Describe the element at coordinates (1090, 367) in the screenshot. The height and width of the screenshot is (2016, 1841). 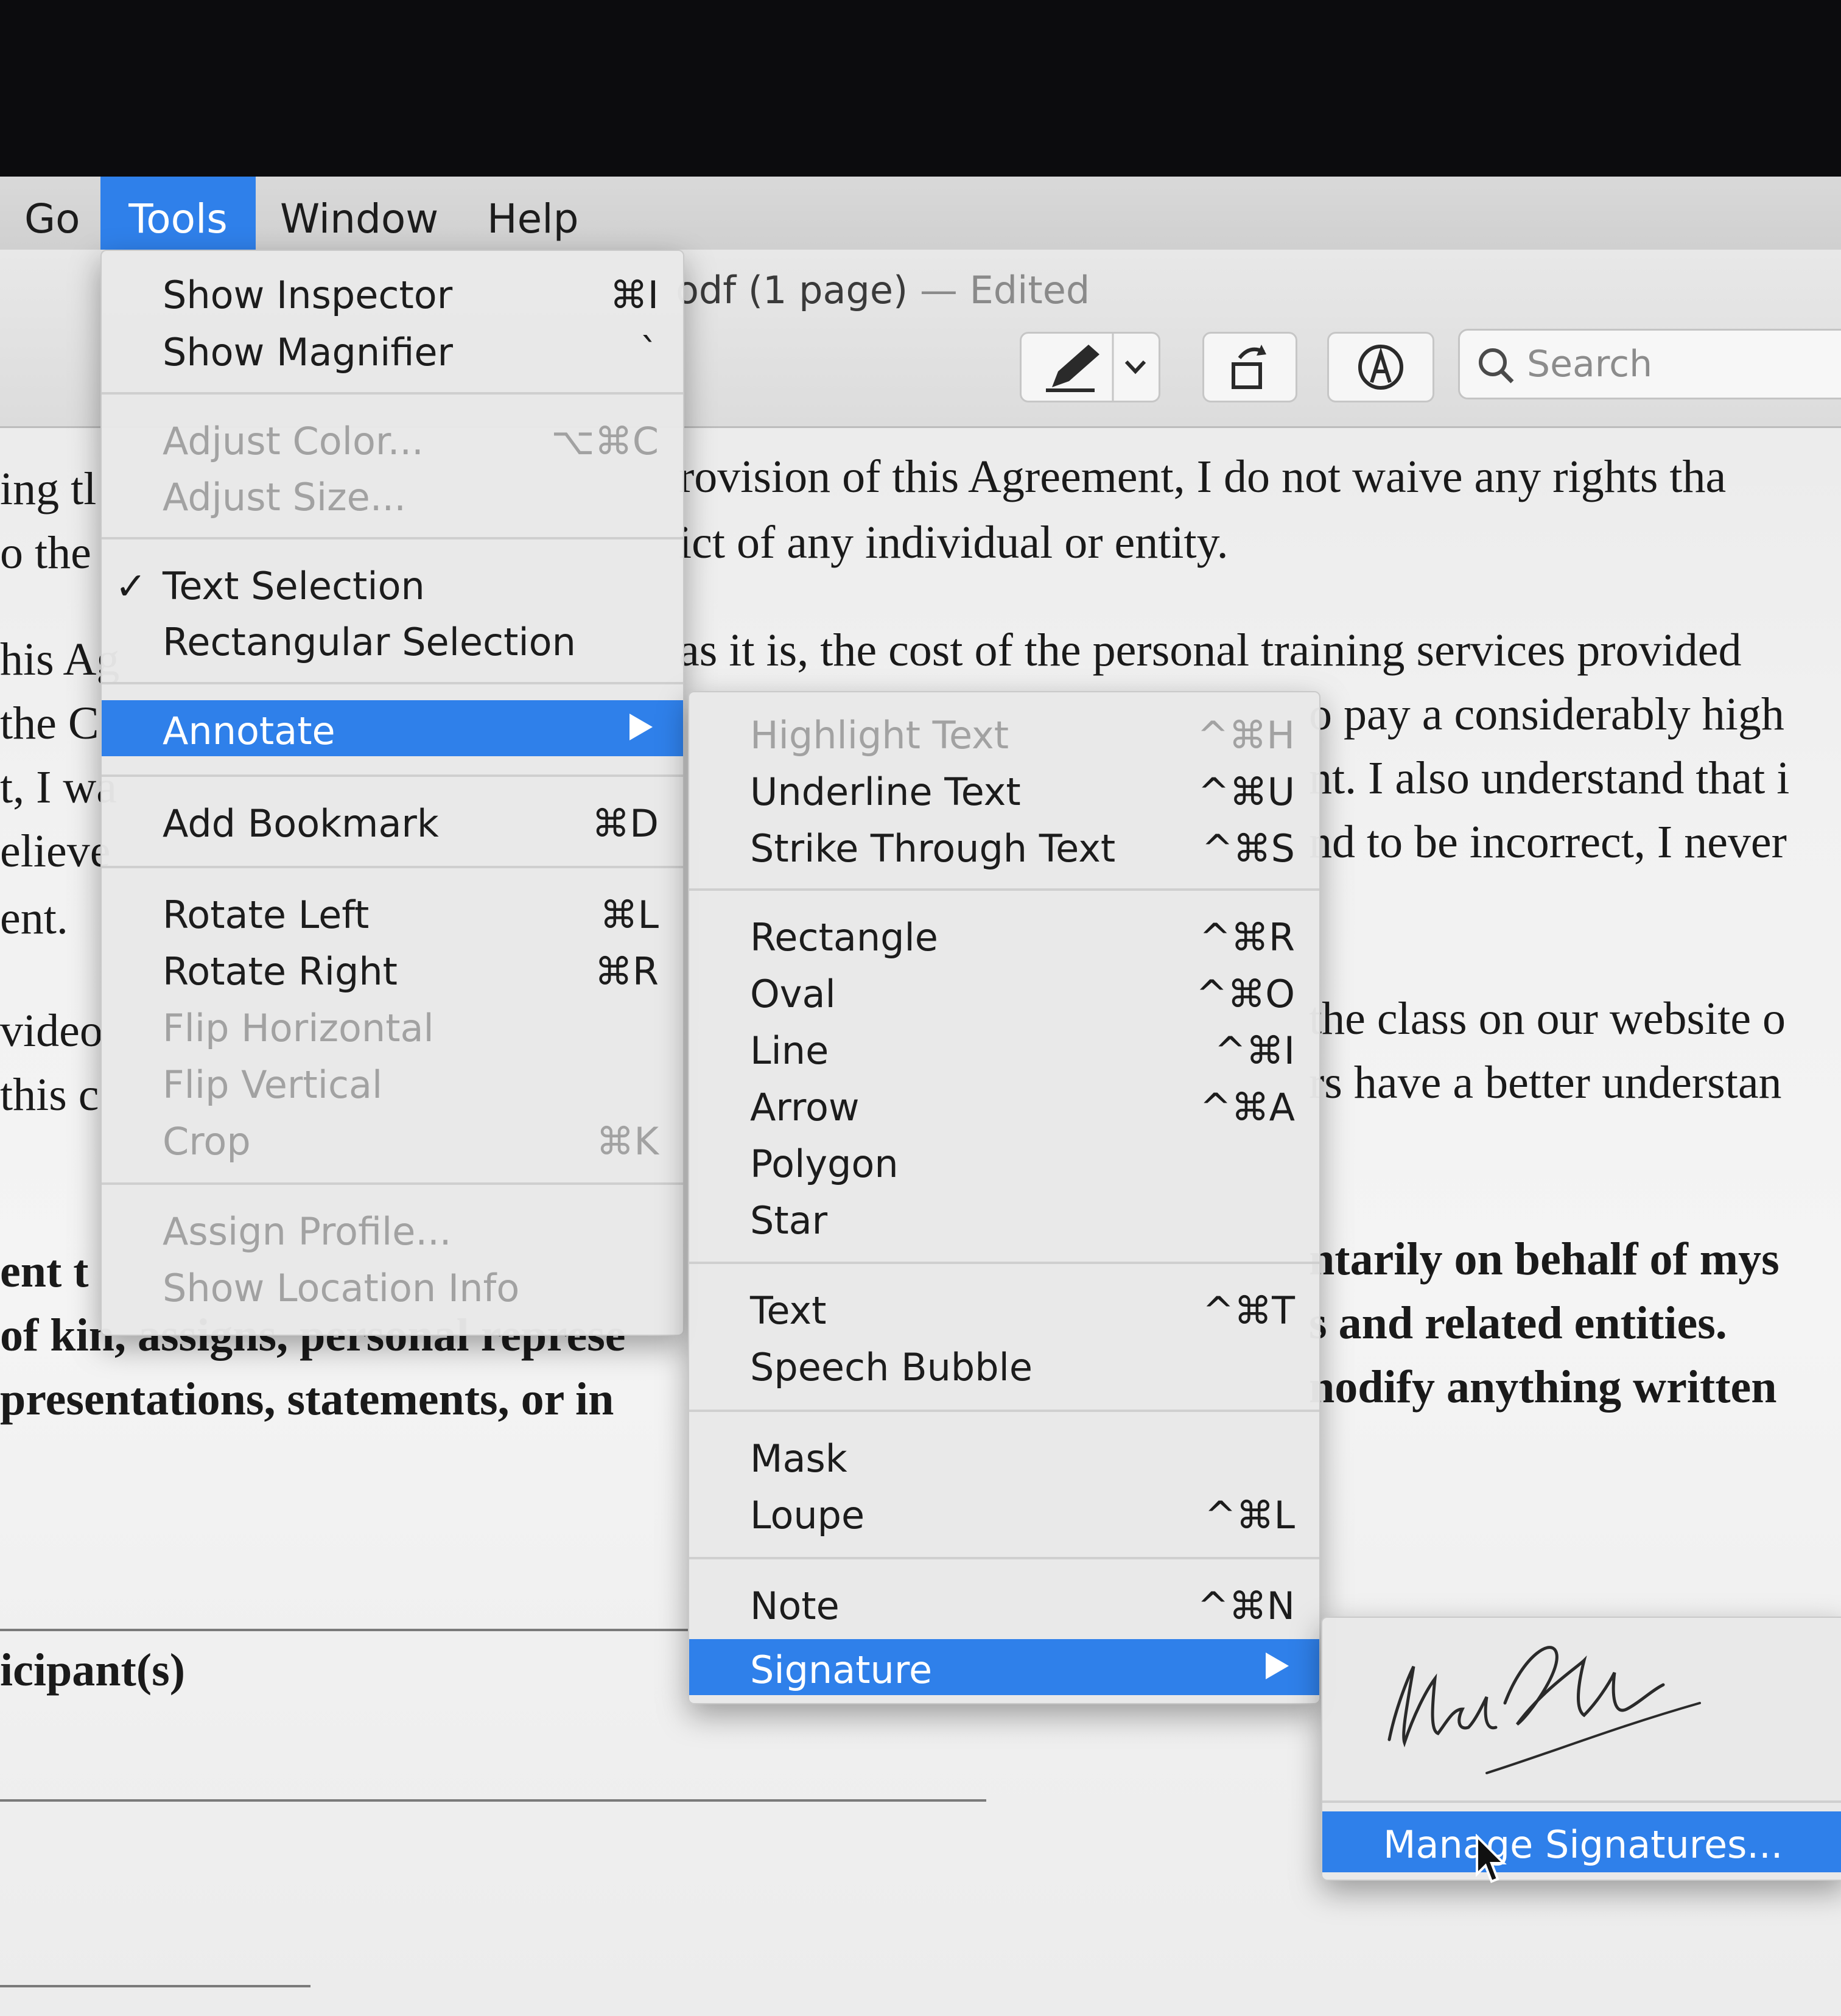
I see `markup-pen-button` at that location.